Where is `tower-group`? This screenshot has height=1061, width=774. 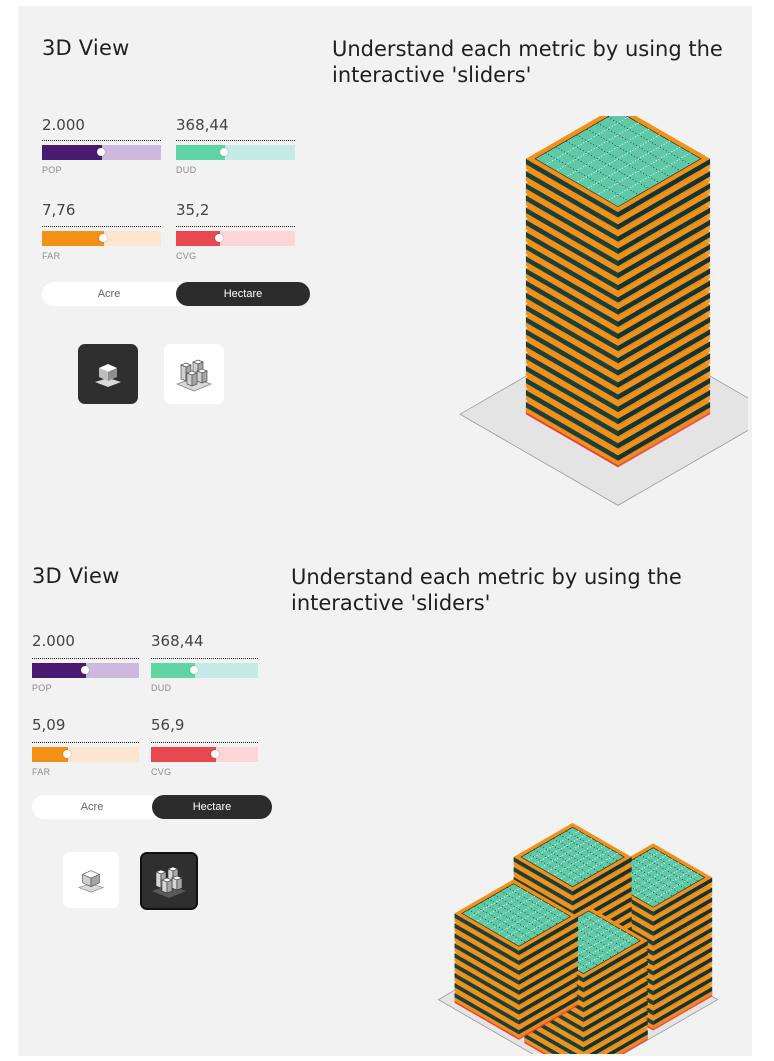 tower-group is located at coordinates (603, 311).